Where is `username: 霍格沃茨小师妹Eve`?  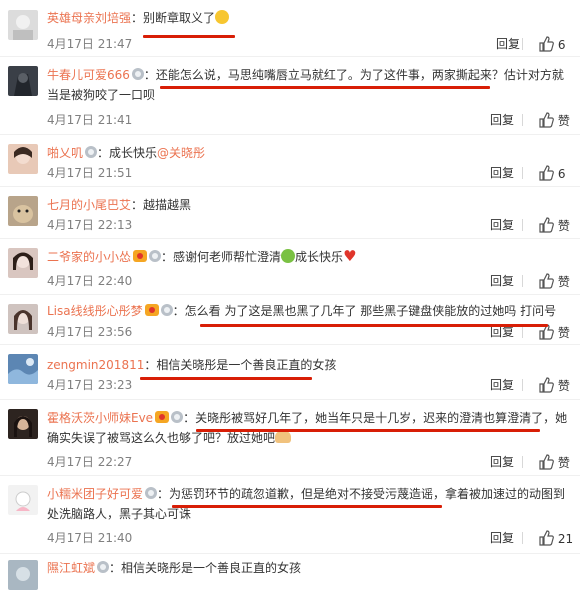 username: 霍格沃茨小师妹Eve is located at coordinates (100, 418).